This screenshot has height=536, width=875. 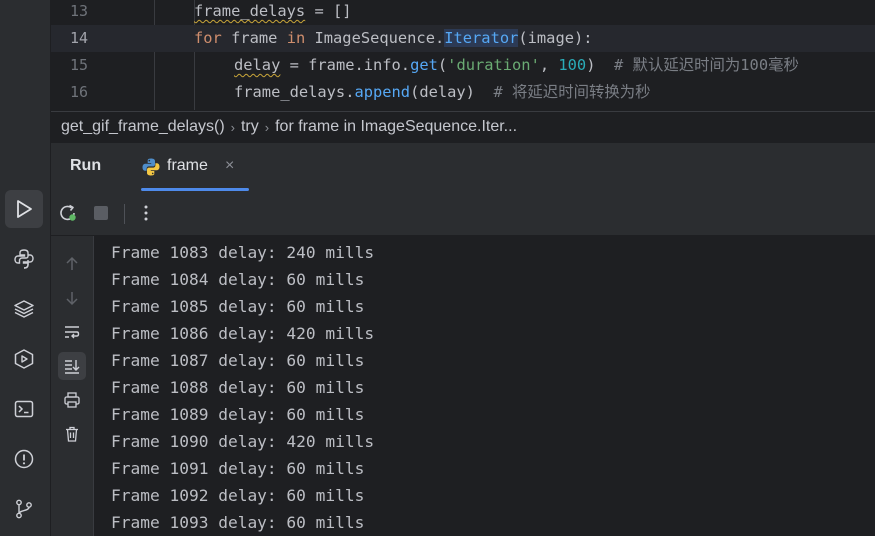 I want to click on console-line: Frame 1091 delay: 60 mills, so click(x=238, y=468).